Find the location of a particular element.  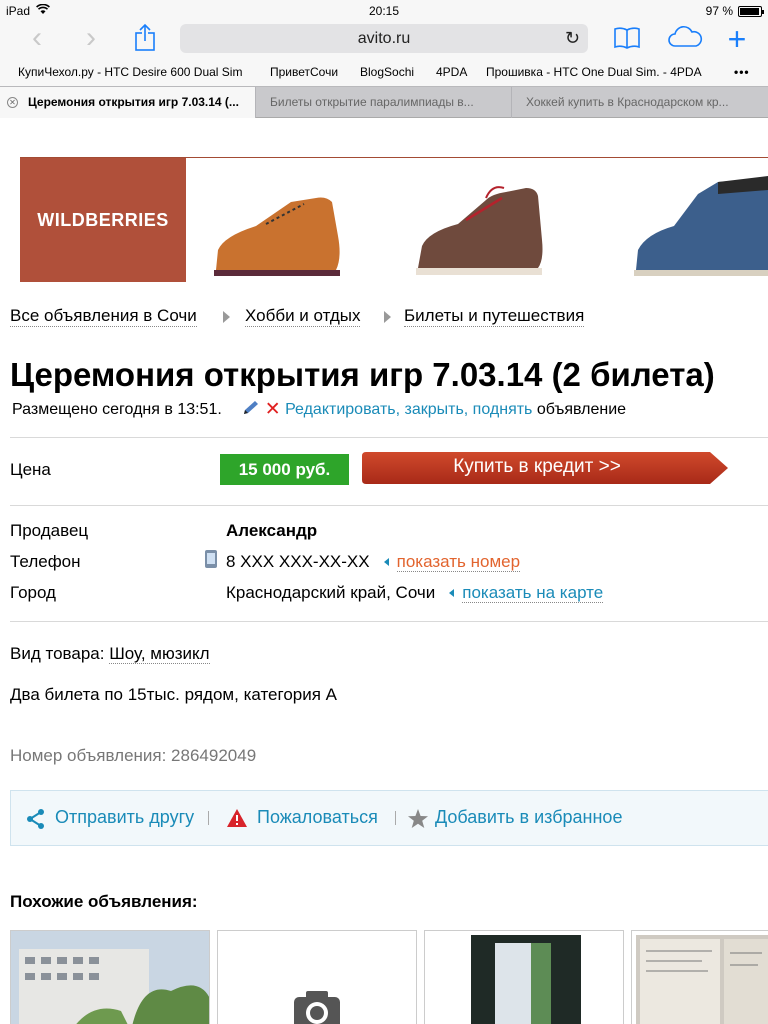

status-time: 20:15 is located at coordinates (384, 11).